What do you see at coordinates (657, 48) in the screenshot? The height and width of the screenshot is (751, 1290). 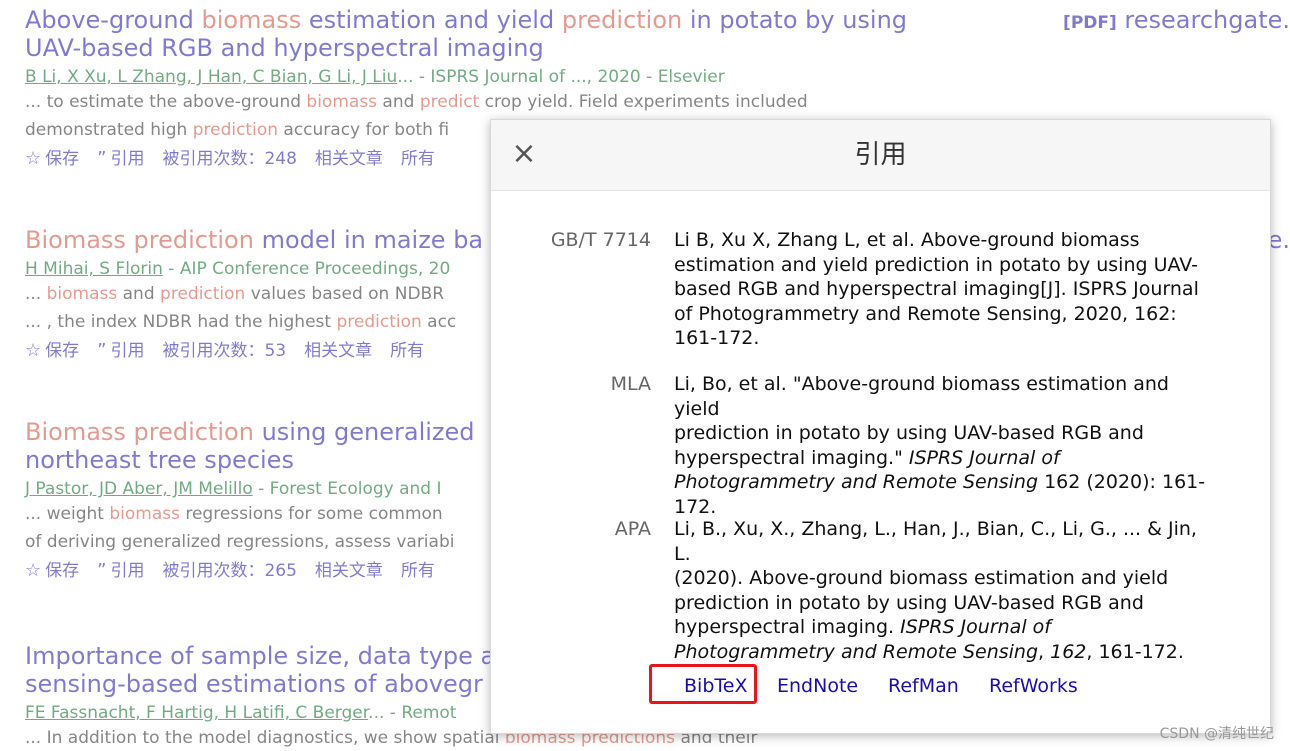 I see `result-title-line2: UAV-based RGB and hyperspectral imaging` at bounding box center [657, 48].